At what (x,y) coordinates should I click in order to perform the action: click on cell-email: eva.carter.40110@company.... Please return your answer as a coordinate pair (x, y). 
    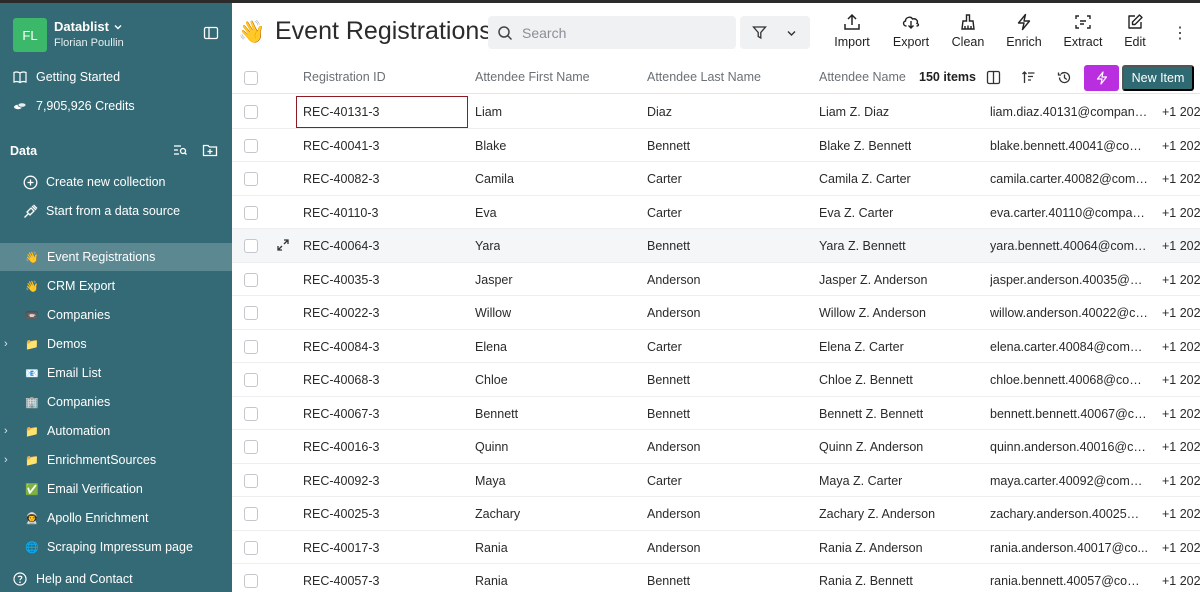
    Looking at the image, I should click on (1069, 213).